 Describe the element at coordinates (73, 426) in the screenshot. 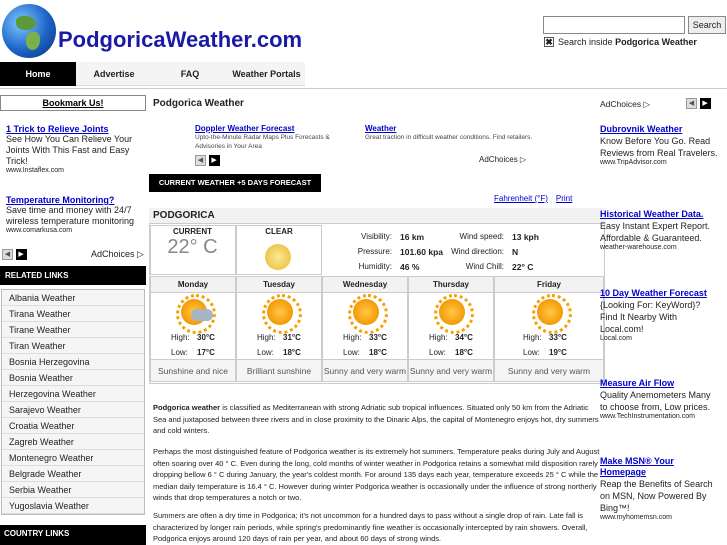

I see `related-link: Croatia Weather` at that location.